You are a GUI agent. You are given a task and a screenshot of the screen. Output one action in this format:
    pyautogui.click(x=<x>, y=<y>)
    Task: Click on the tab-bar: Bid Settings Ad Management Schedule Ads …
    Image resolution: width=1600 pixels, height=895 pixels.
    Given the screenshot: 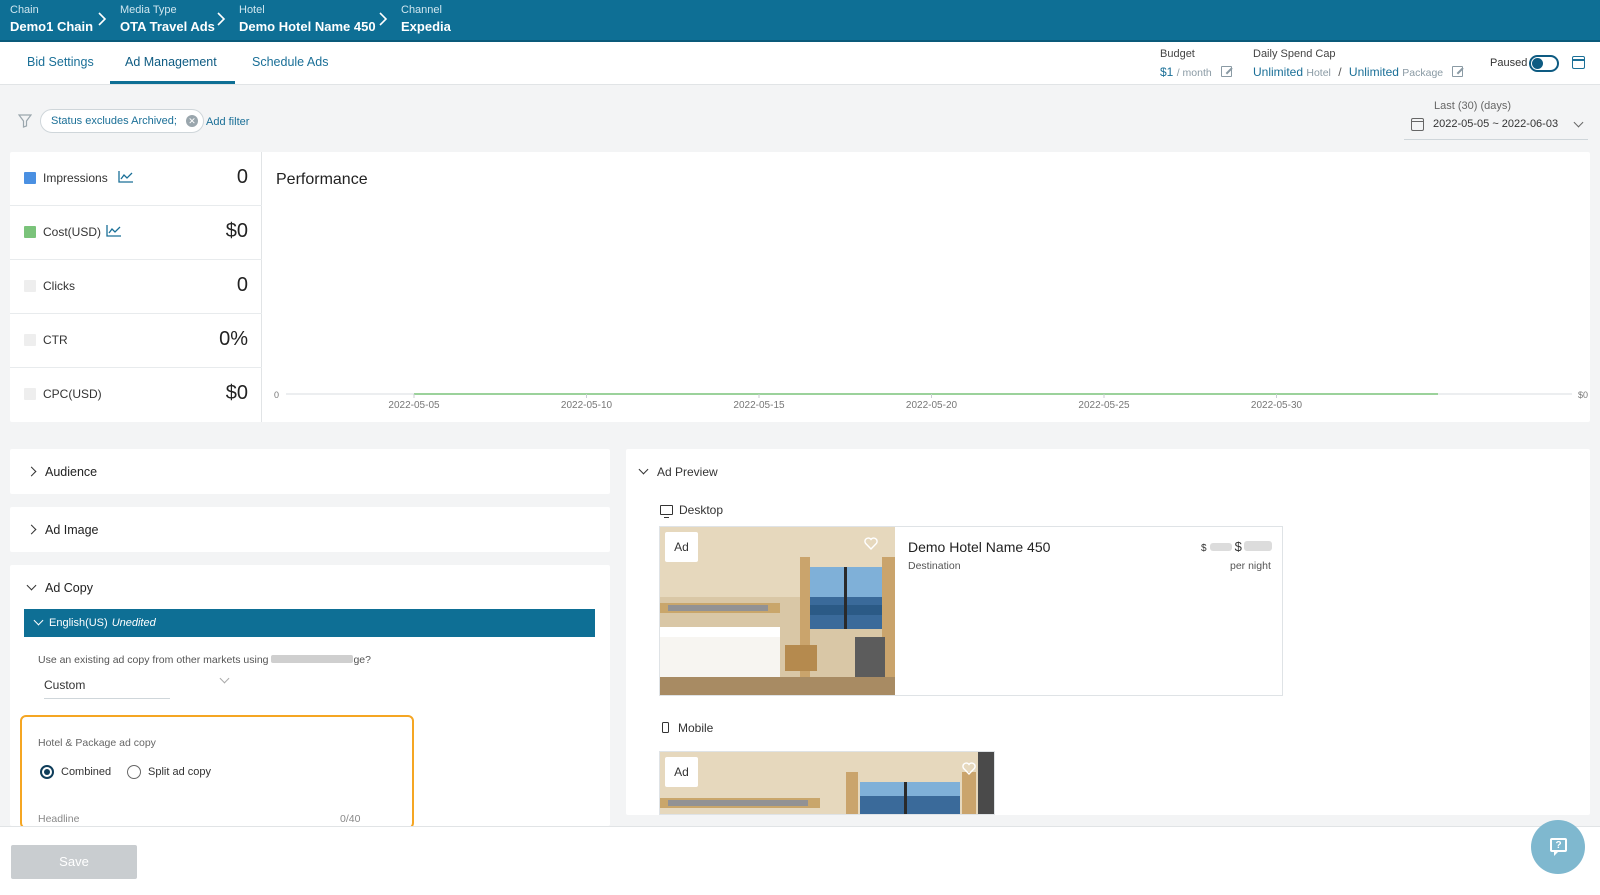 What is the action you would take?
    pyautogui.click(x=800, y=63)
    